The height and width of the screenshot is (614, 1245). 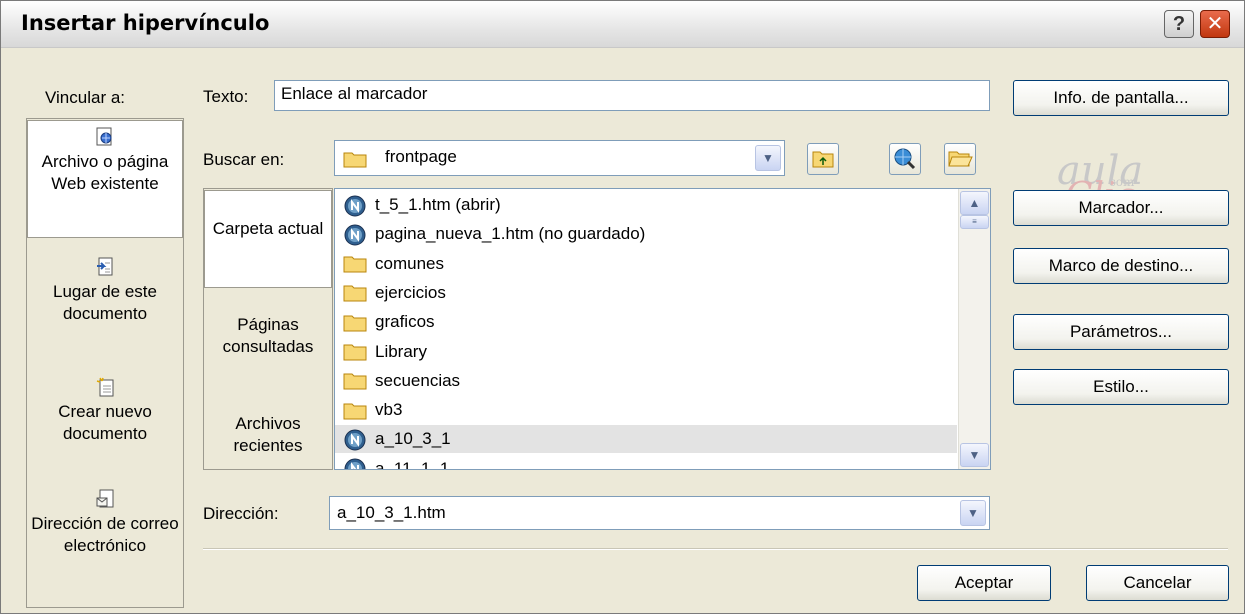 What do you see at coordinates (85, 97) in the screenshot?
I see `link-to-label: Vincular a:` at bounding box center [85, 97].